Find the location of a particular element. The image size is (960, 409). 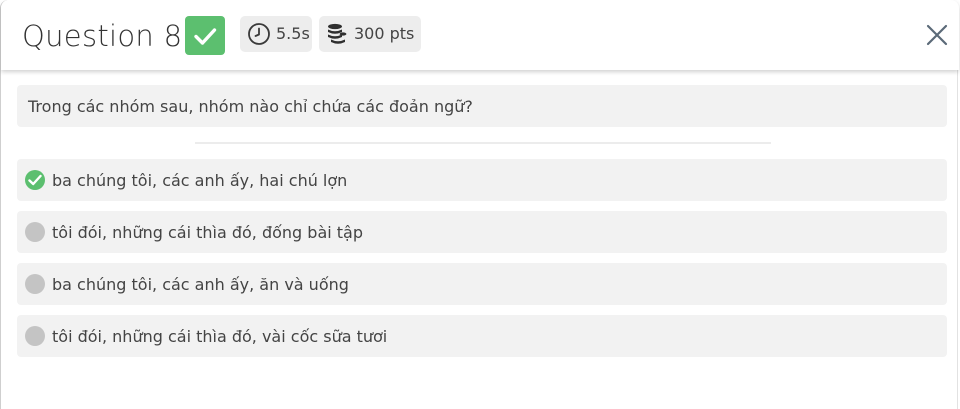

option-label: tôi đói, những cái thìa đó, đống bài tập is located at coordinates (208, 232).